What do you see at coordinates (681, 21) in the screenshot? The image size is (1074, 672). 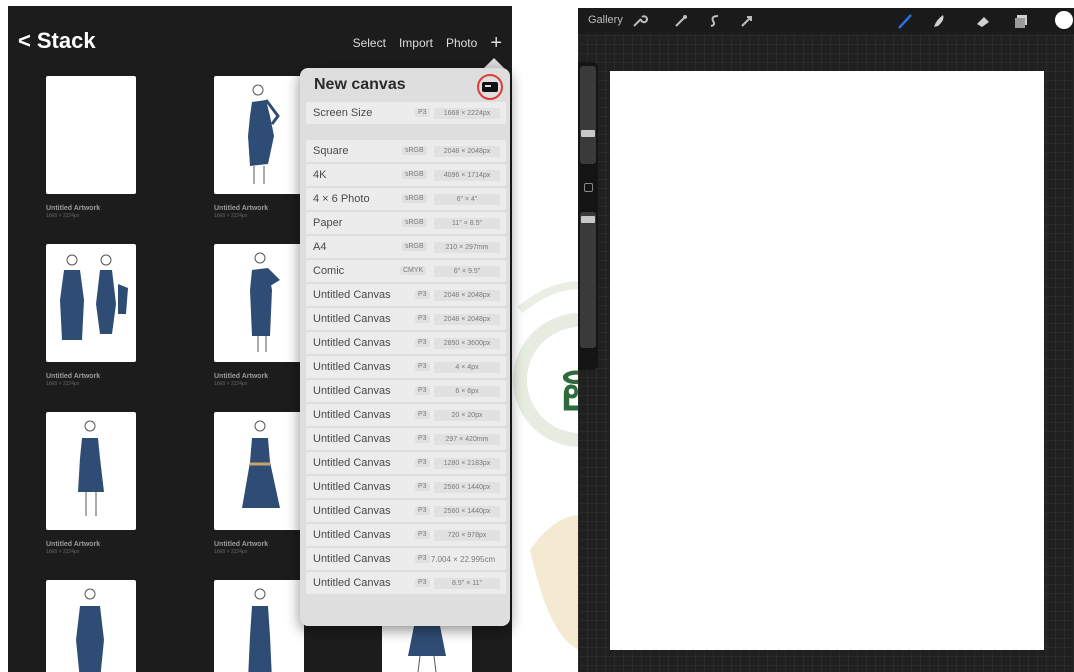 I see `magic-wand-icon` at bounding box center [681, 21].